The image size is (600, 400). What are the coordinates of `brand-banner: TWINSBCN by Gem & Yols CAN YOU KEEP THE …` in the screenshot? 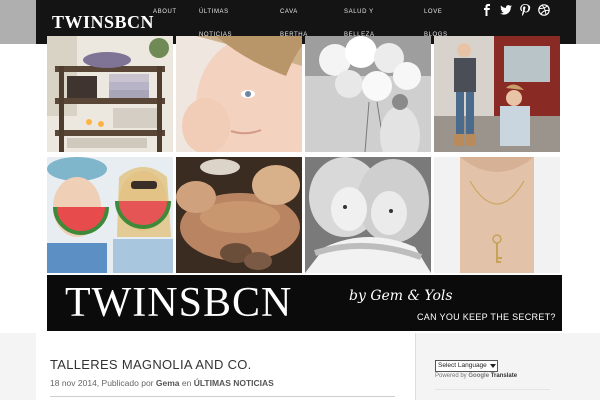 It's located at (304, 303).